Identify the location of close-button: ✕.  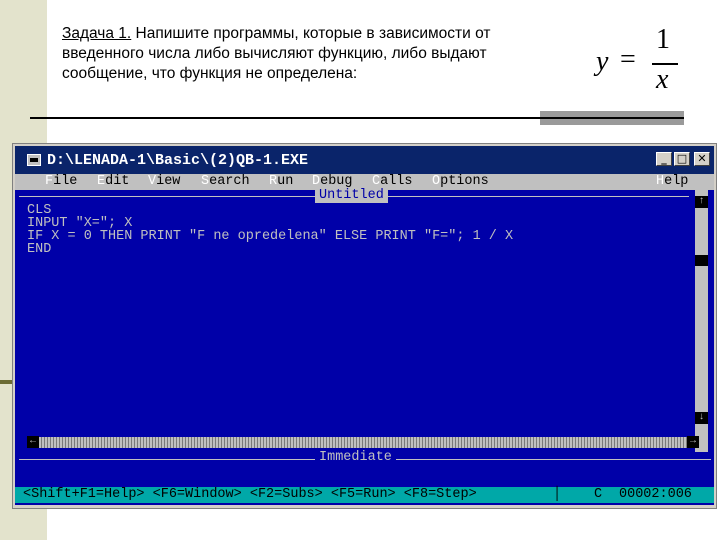
(702, 159).